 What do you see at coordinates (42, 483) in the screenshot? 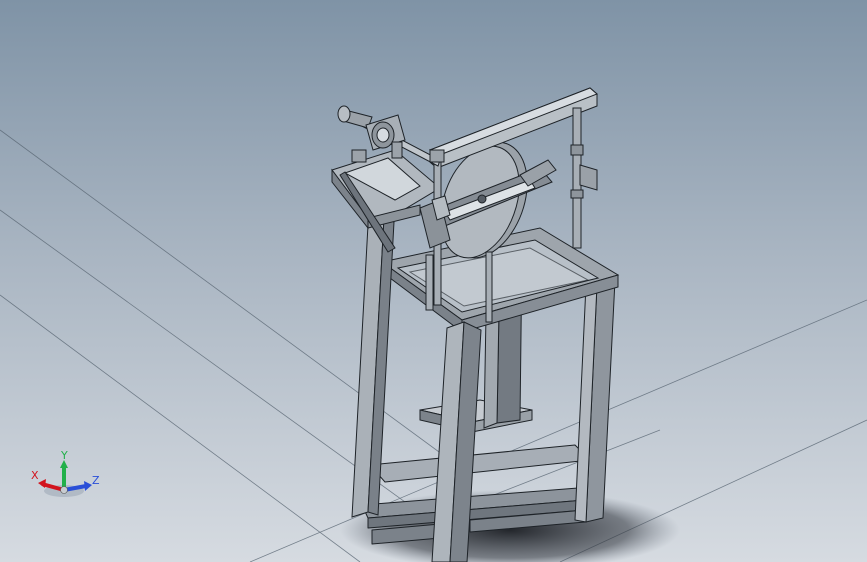
I see `x-axis-head` at bounding box center [42, 483].